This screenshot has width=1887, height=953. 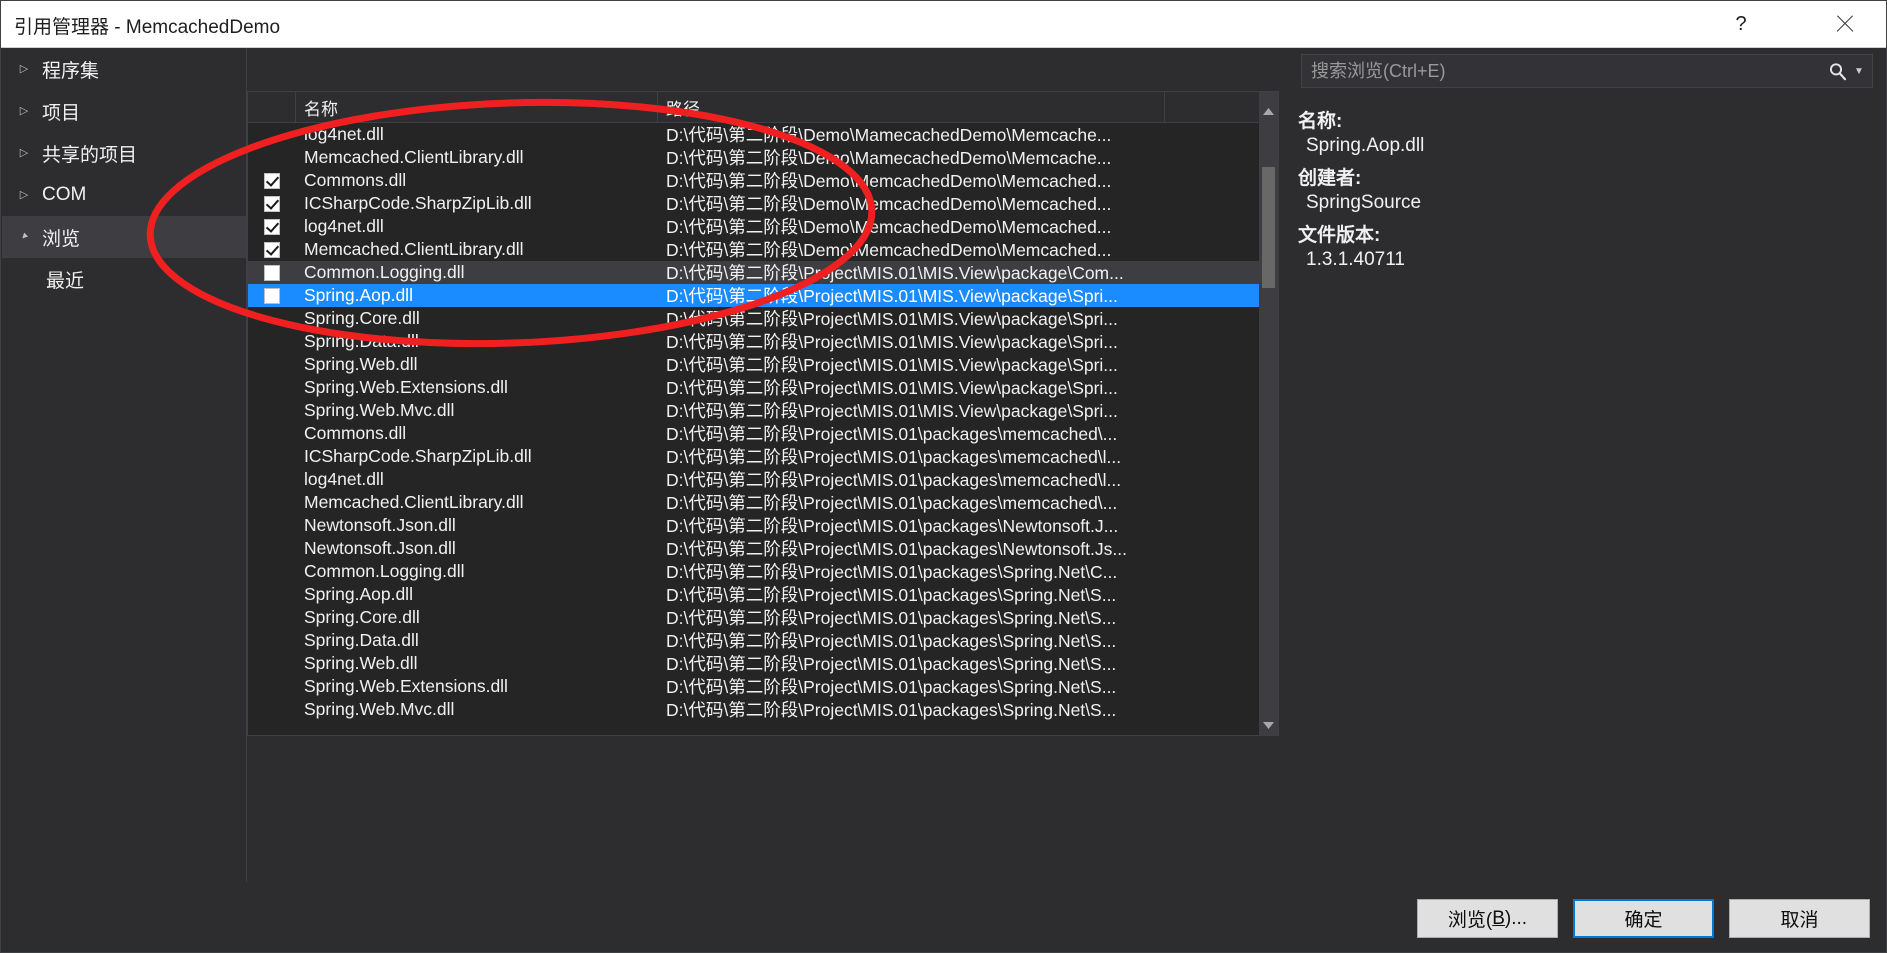 What do you see at coordinates (1799, 918) in the screenshot?
I see `cancel-button: 取消` at bounding box center [1799, 918].